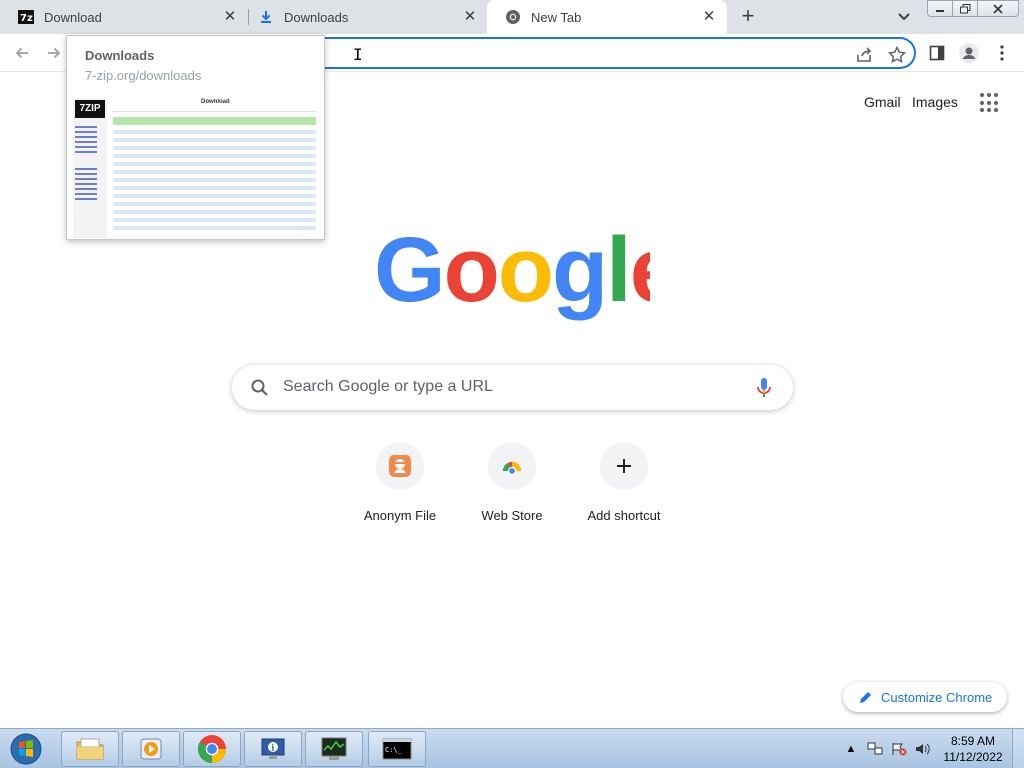  What do you see at coordinates (882, 102) in the screenshot?
I see `gmail-link: Gmail` at bounding box center [882, 102].